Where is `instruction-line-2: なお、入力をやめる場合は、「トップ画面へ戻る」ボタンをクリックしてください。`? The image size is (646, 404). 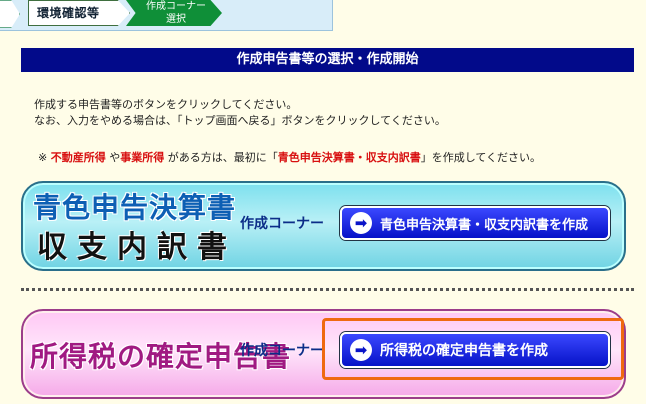 instruction-line-2: なお、入力をやめる場合は、「トップ画面へ戻る」ボタンをクリックしてください。 is located at coordinates (240, 120).